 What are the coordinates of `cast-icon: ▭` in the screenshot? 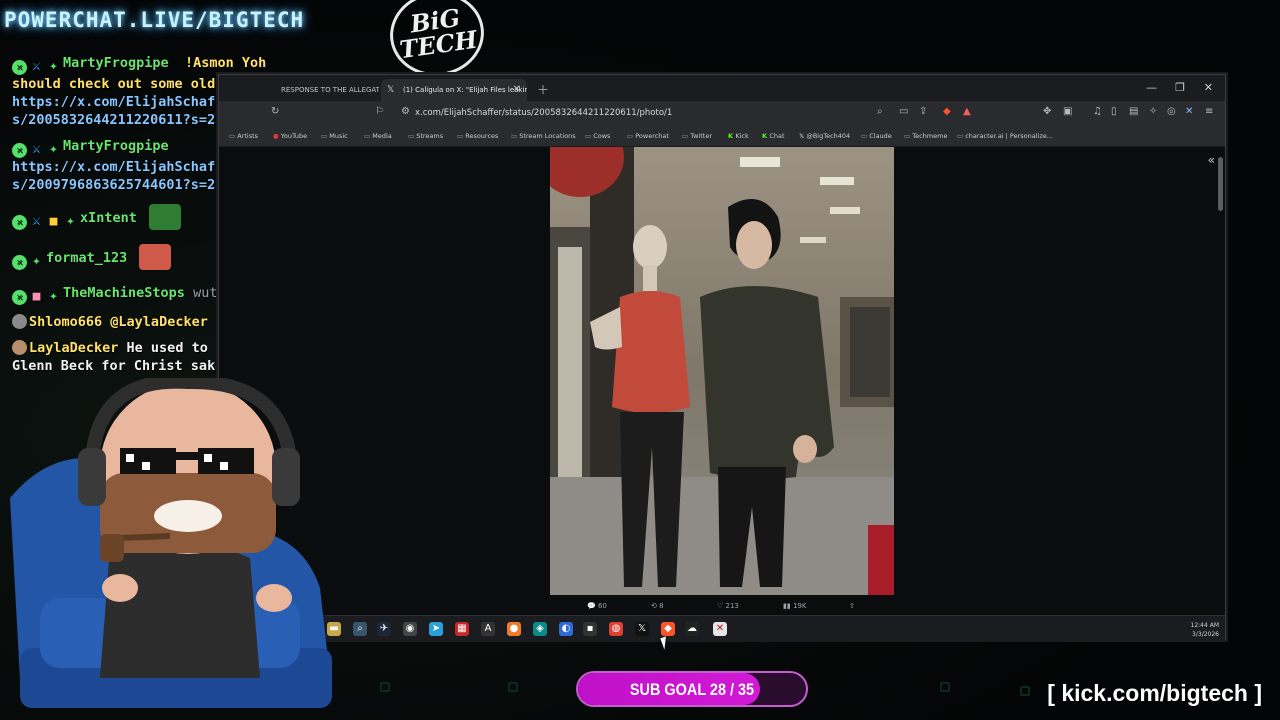 It's located at (903, 111).